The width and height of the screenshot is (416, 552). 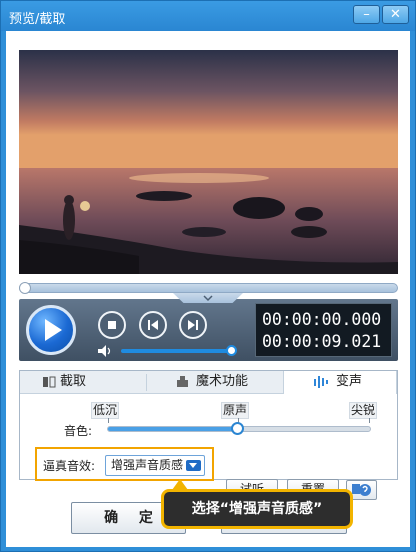 What do you see at coordinates (322, 341) in the screenshot?
I see `total-time: 00:00:09.021` at bounding box center [322, 341].